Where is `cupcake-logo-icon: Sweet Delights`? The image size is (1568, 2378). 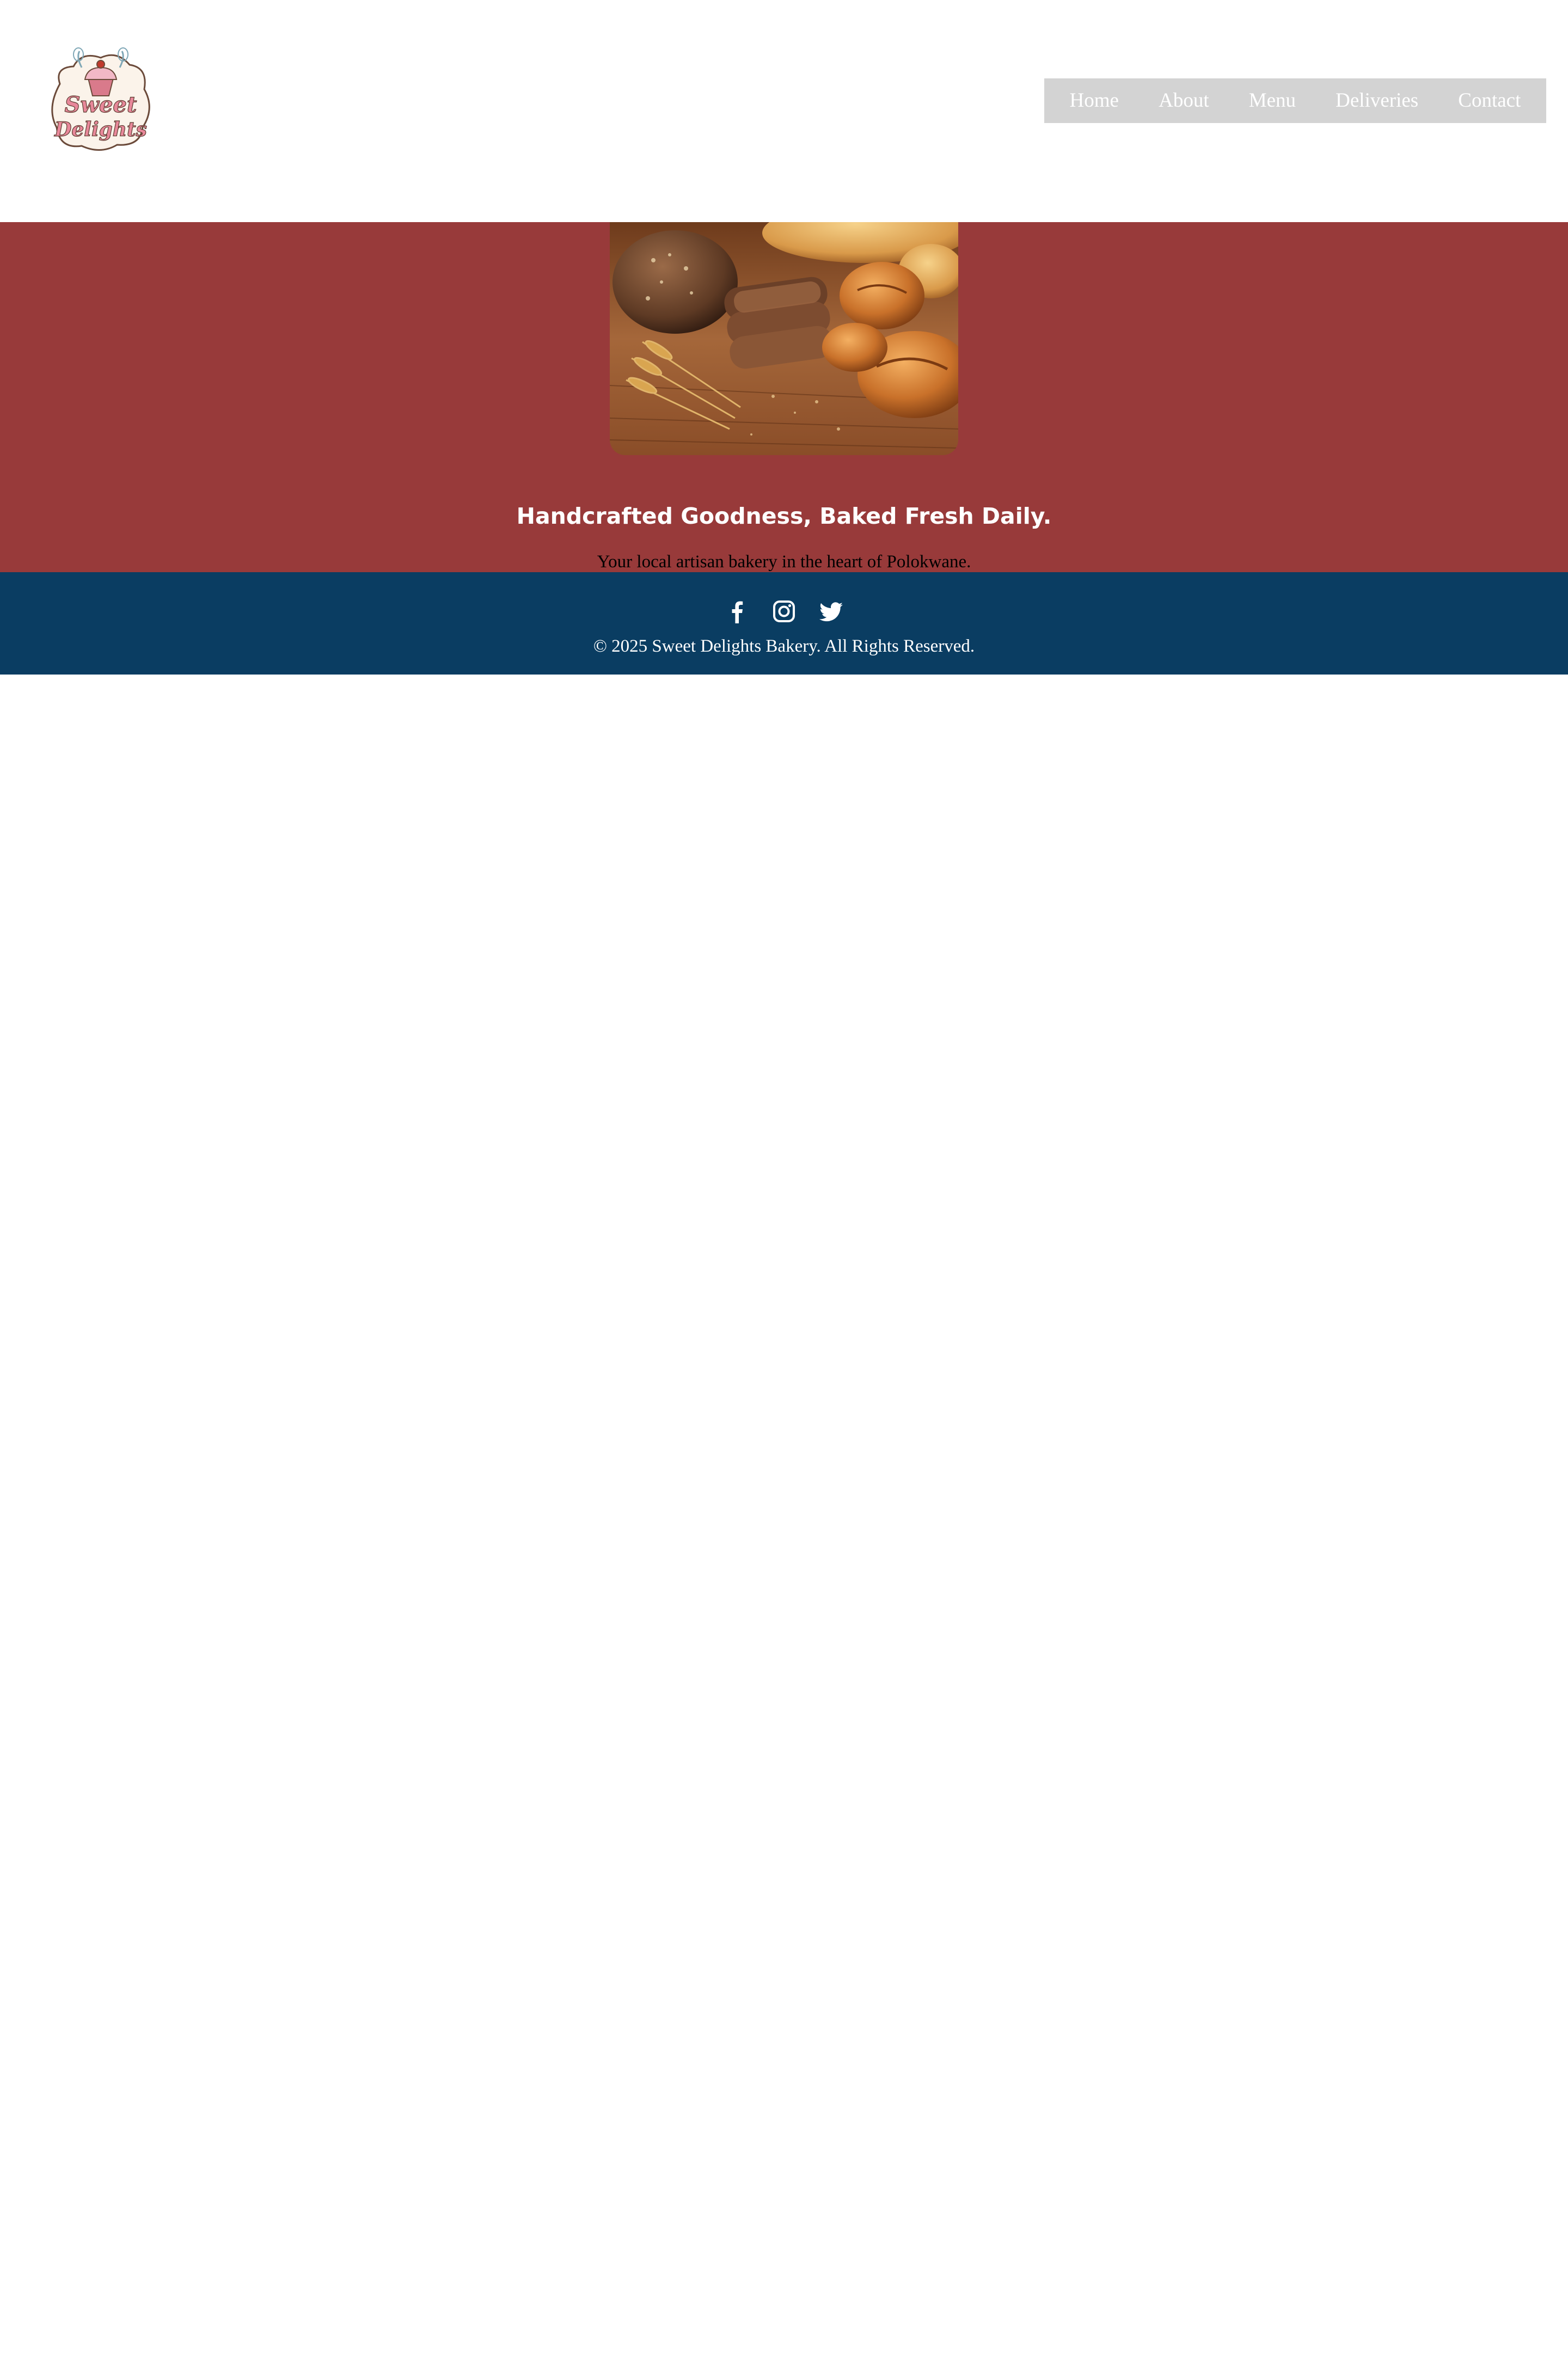
cupcake-logo-icon: Sweet Delights is located at coordinates (100, 99).